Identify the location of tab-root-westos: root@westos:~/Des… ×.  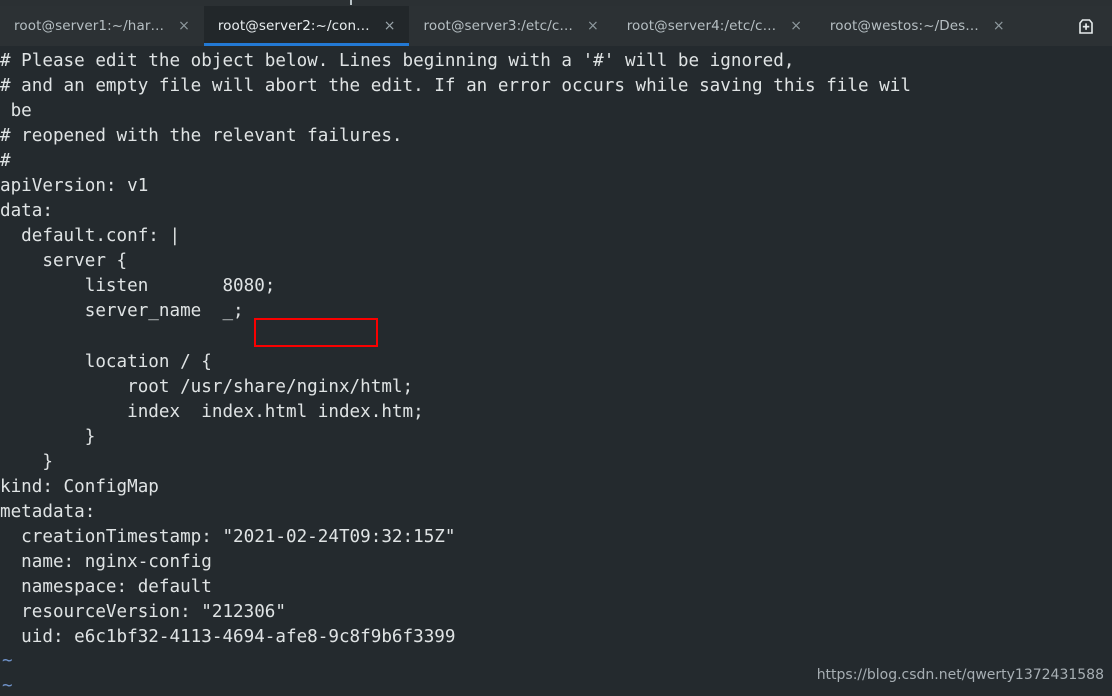
(917, 26).